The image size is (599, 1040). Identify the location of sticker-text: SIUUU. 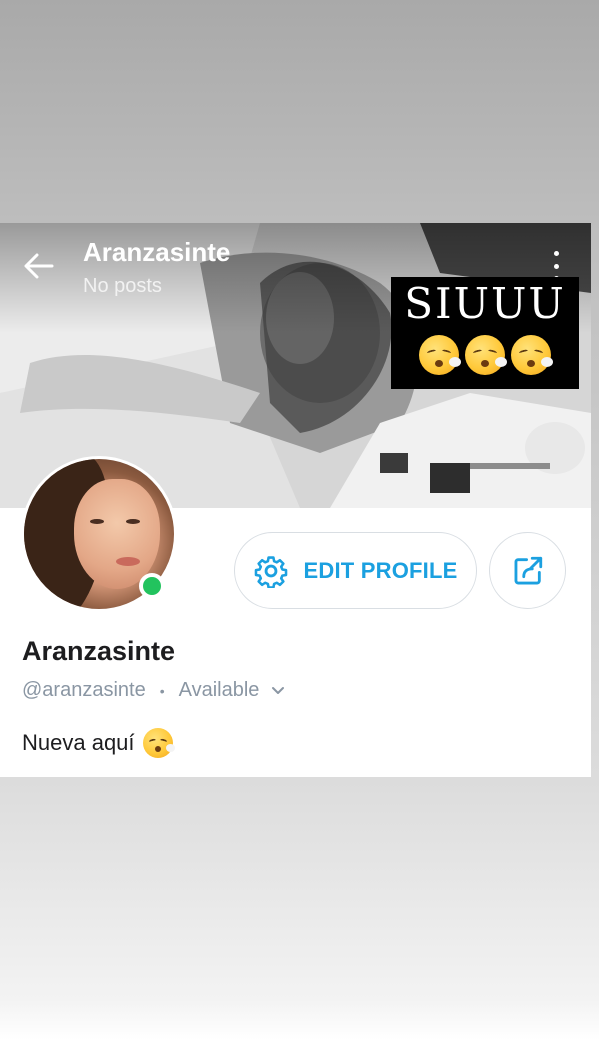
(485, 303).